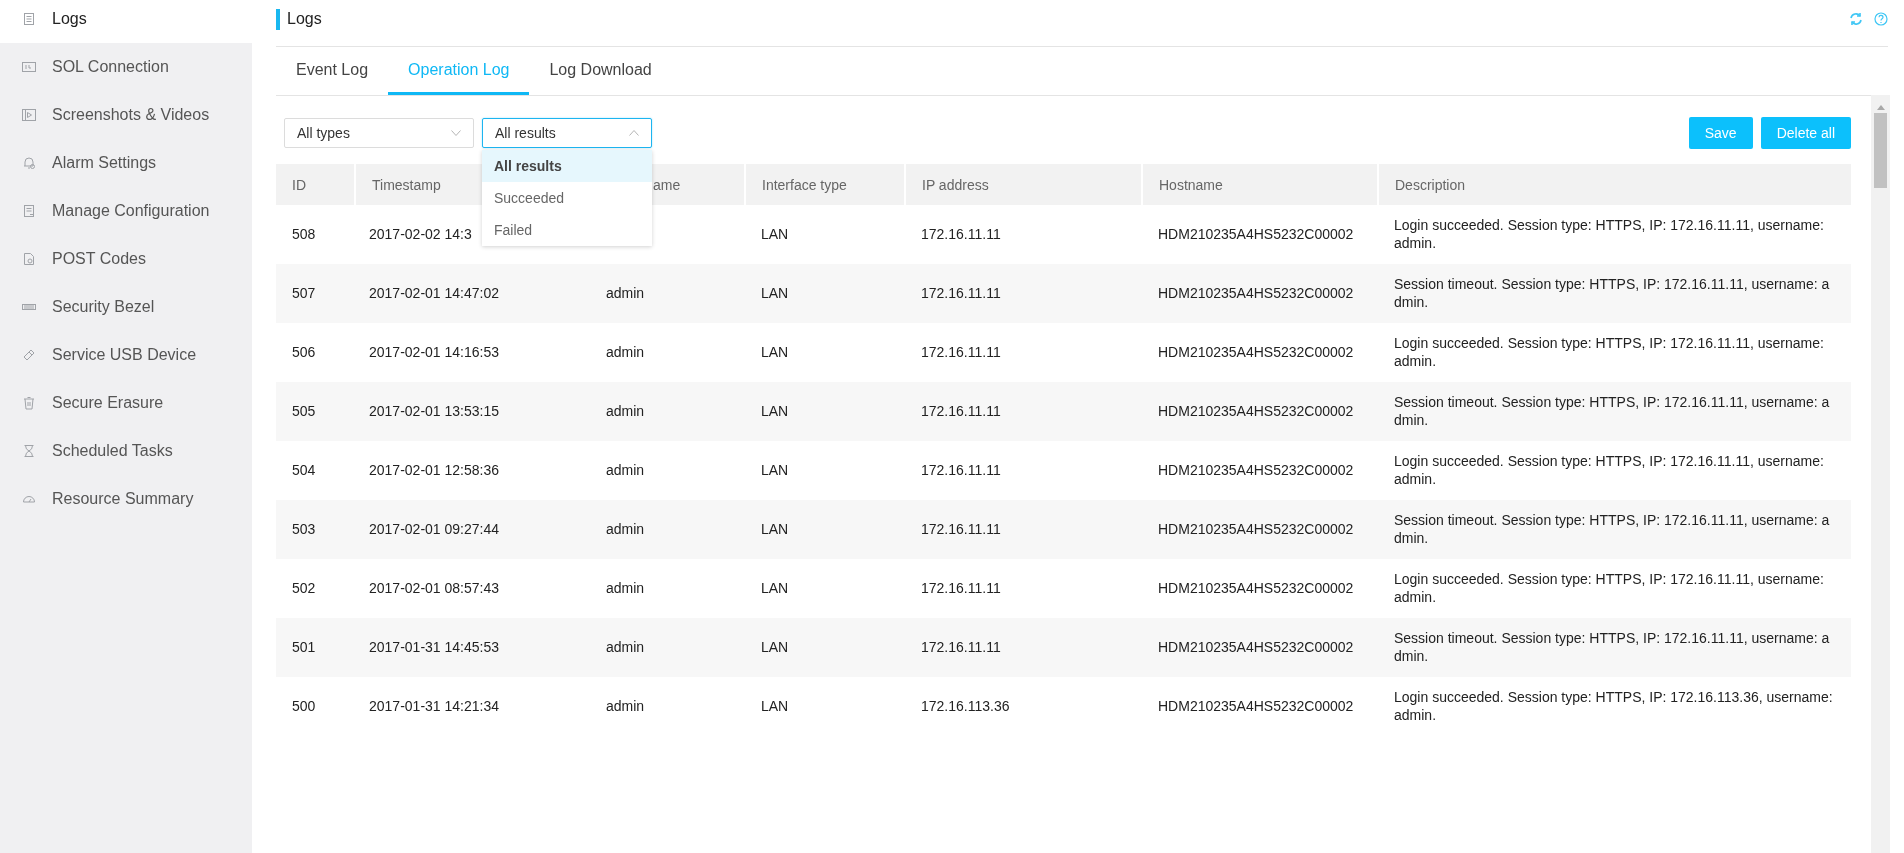 This screenshot has width=1904, height=853. What do you see at coordinates (667, 184) in the screenshot?
I see `column-header: ame` at bounding box center [667, 184].